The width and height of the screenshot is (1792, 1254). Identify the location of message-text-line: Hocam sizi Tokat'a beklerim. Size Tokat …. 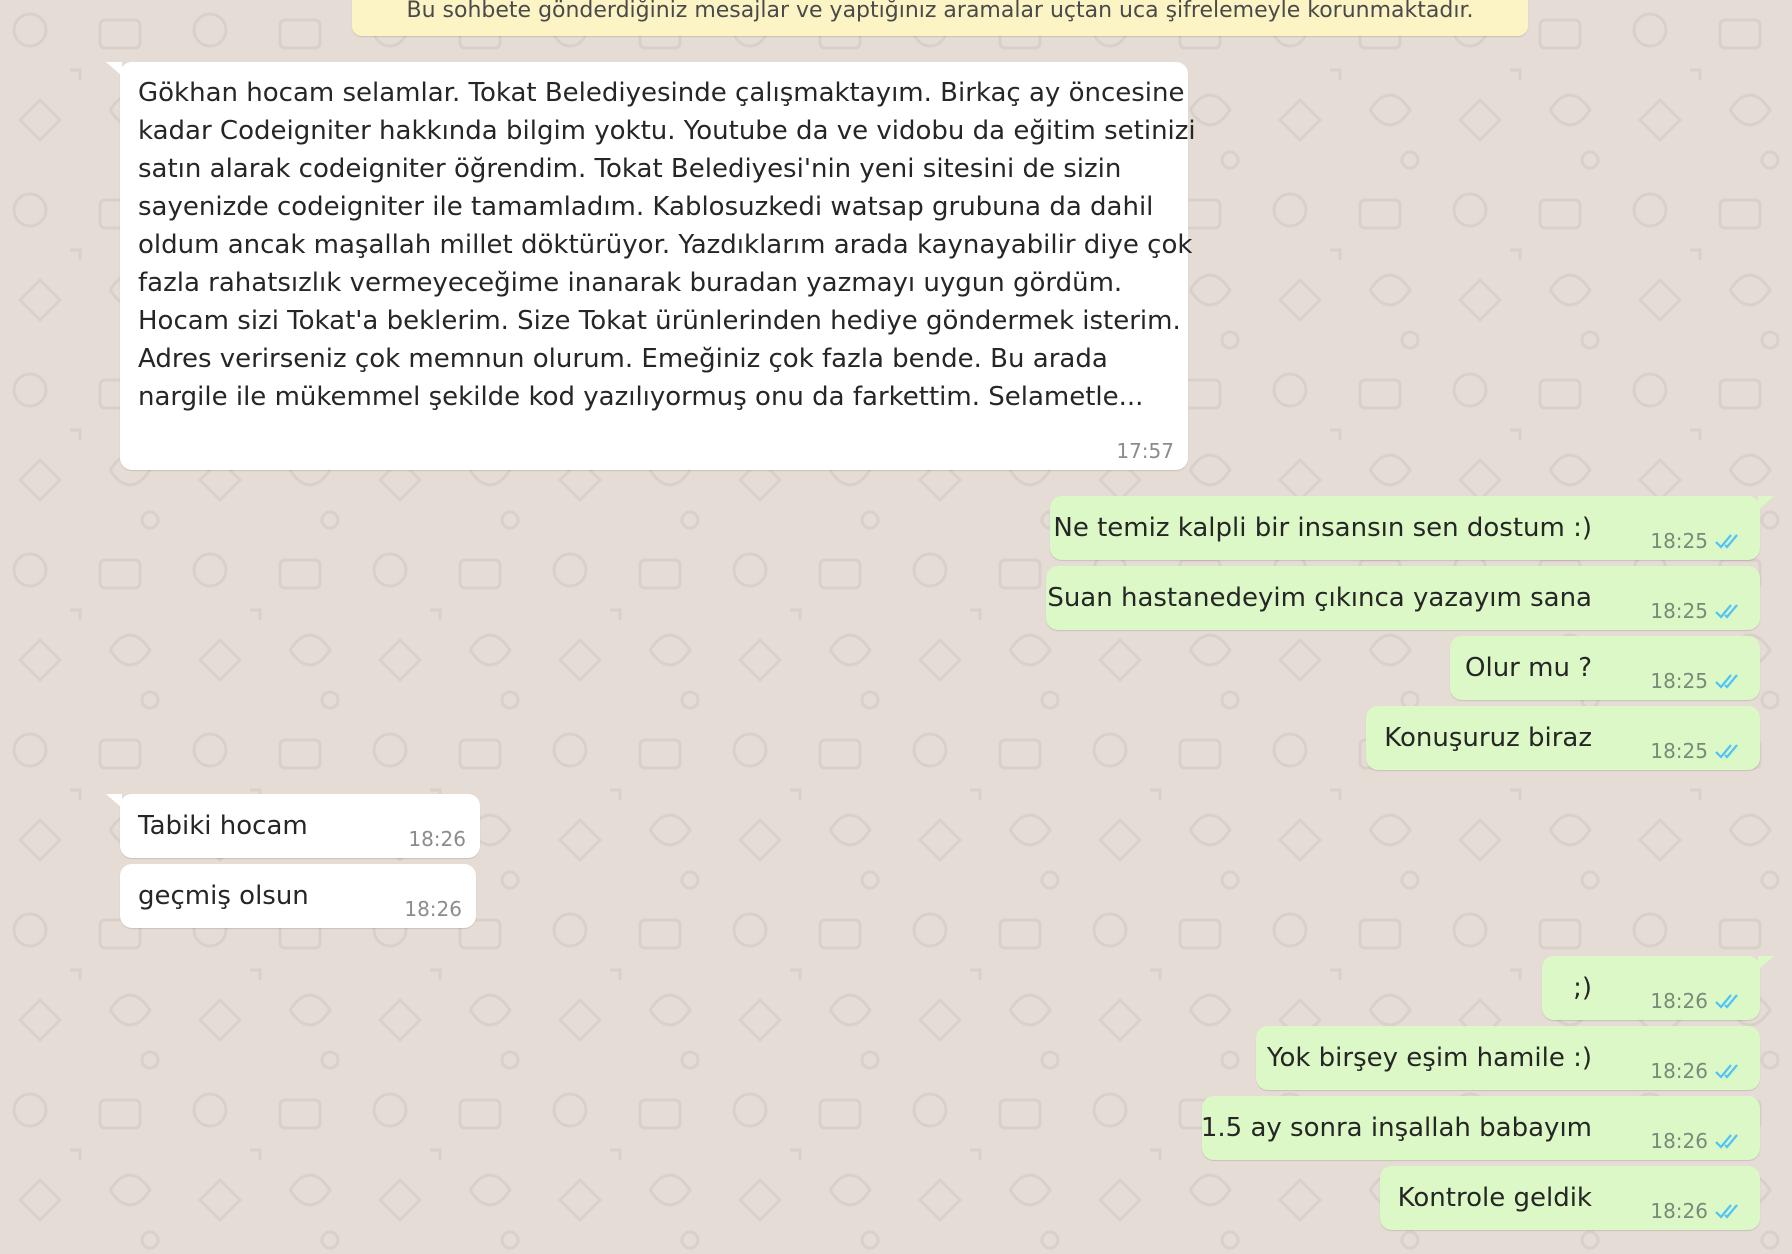
(659, 321).